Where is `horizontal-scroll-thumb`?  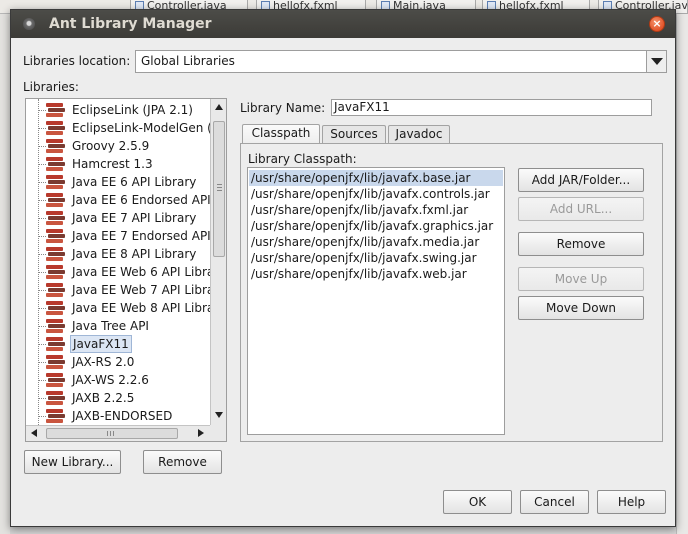
horizontal-scroll-thumb is located at coordinates (112, 433).